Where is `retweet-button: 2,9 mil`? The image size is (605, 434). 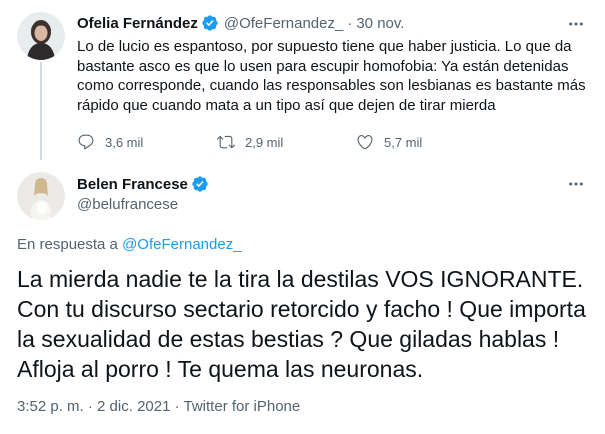 retweet-button: 2,9 mil is located at coordinates (286, 142).